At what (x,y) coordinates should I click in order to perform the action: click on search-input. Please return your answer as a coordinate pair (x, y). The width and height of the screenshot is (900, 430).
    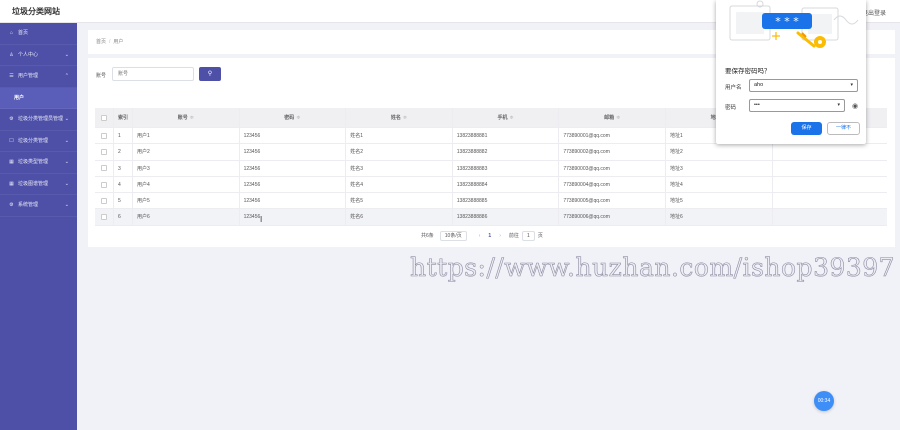
    Looking at the image, I should click on (153, 74).